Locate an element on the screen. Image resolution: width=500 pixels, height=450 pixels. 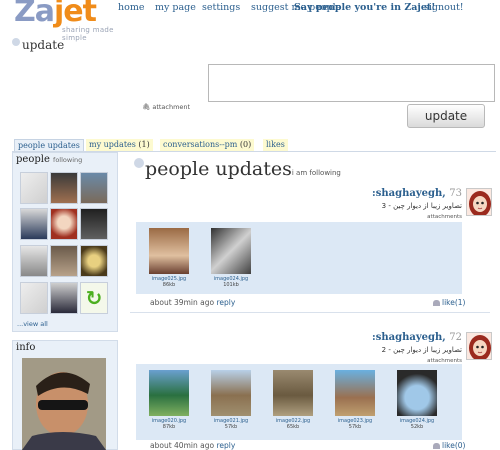
entry-text: تصاویر زیبا از دیوار چین - 2 is located at coordinates (421, 350).